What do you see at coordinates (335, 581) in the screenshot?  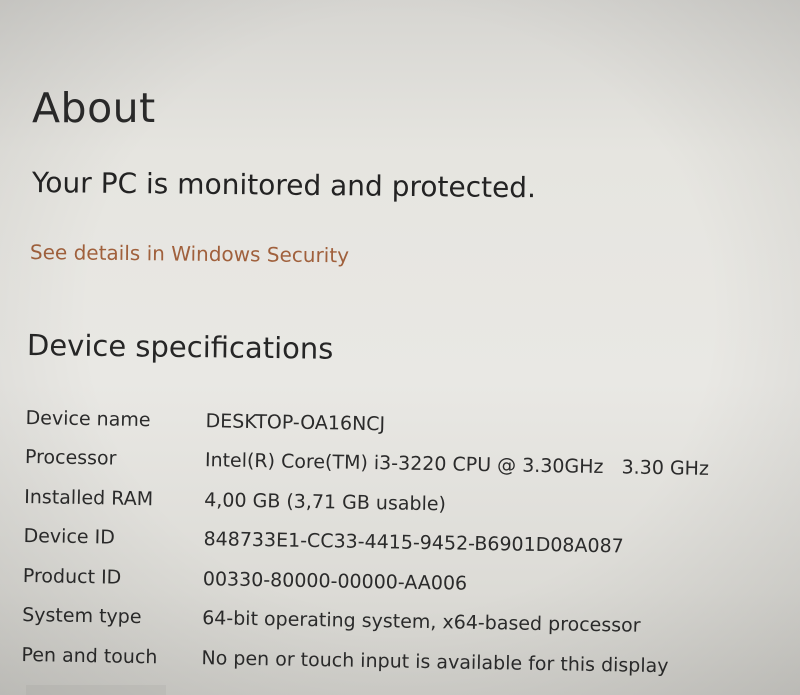 I see `spec-value: 00330-80000-00000-AA006` at bounding box center [335, 581].